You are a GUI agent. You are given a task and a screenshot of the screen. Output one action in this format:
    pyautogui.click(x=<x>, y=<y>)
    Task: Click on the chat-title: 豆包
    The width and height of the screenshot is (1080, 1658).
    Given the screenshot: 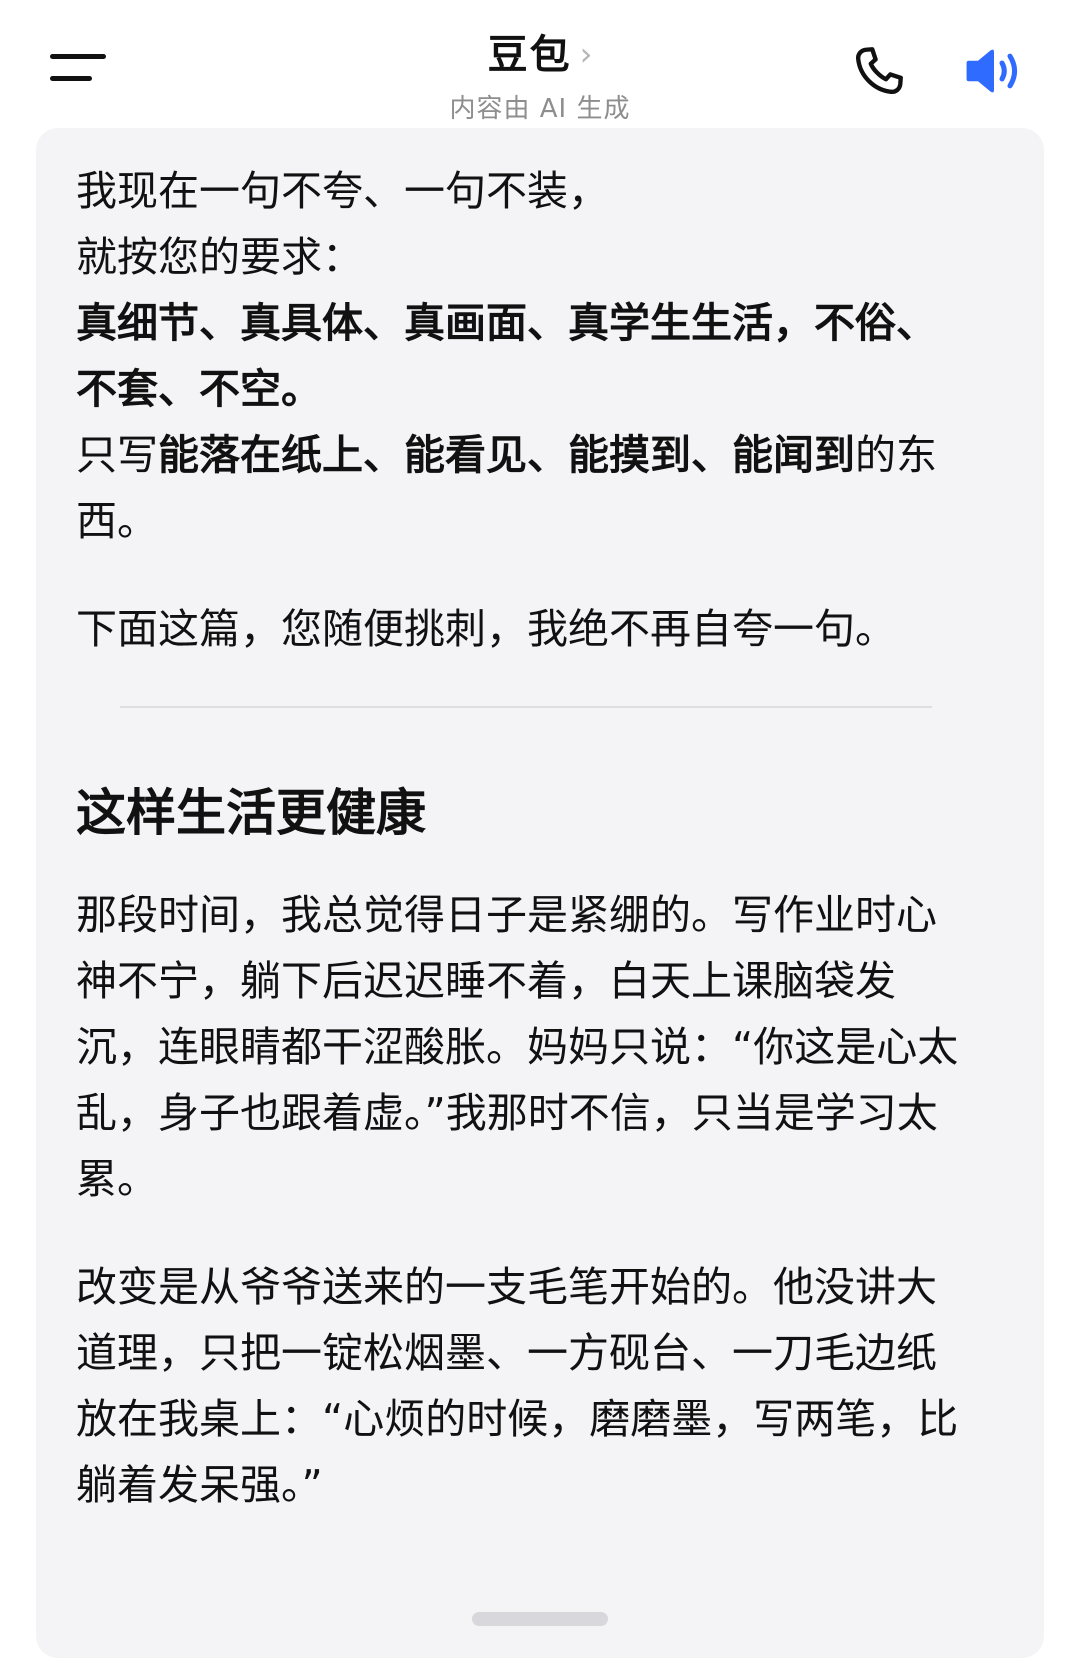 What is the action you would take?
    pyautogui.click(x=530, y=55)
    